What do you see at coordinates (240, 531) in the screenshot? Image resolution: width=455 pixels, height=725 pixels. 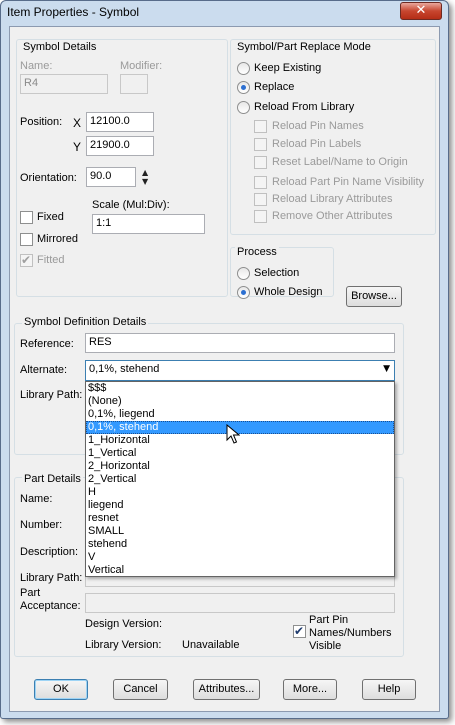 I see `alternate-option: SMALL` at bounding box center [240, 531].